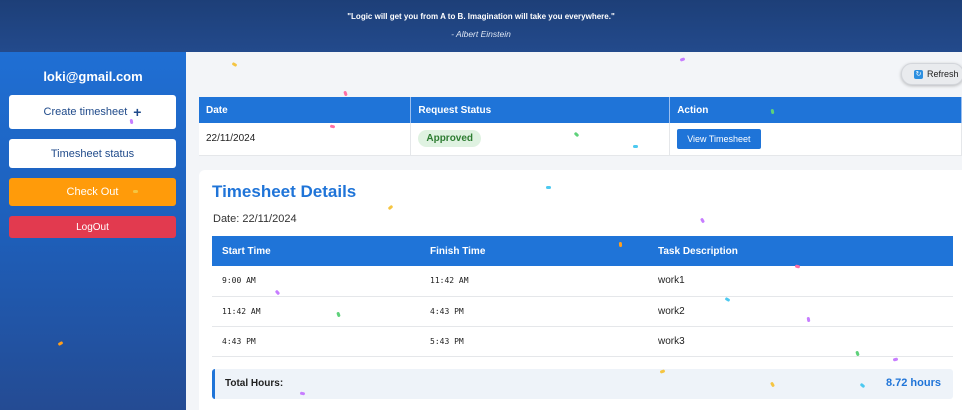 This screenshot has width=962, height=410. I want to click on task-header-row: Start Time Finish Time Task Description, so click(582, 251).